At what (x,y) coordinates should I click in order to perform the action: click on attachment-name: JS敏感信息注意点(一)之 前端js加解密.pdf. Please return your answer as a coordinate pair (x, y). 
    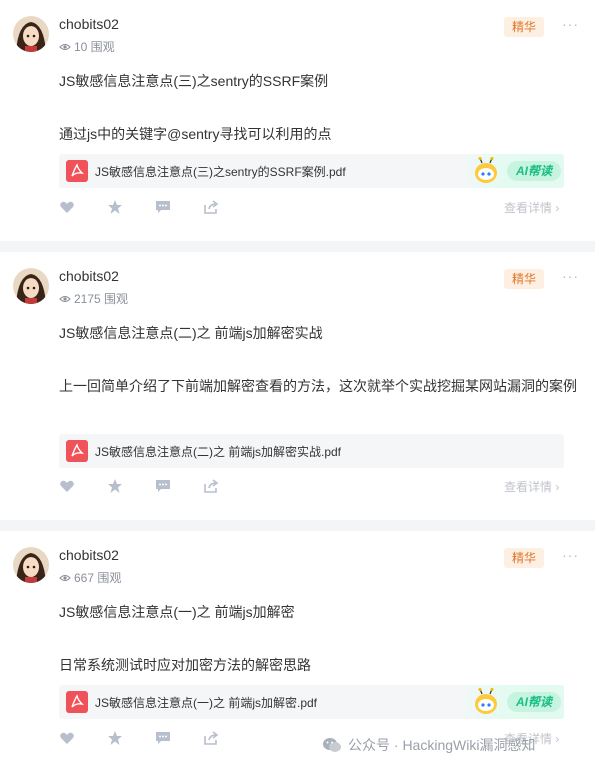
    Looking at the image, I should click on (206, 703).